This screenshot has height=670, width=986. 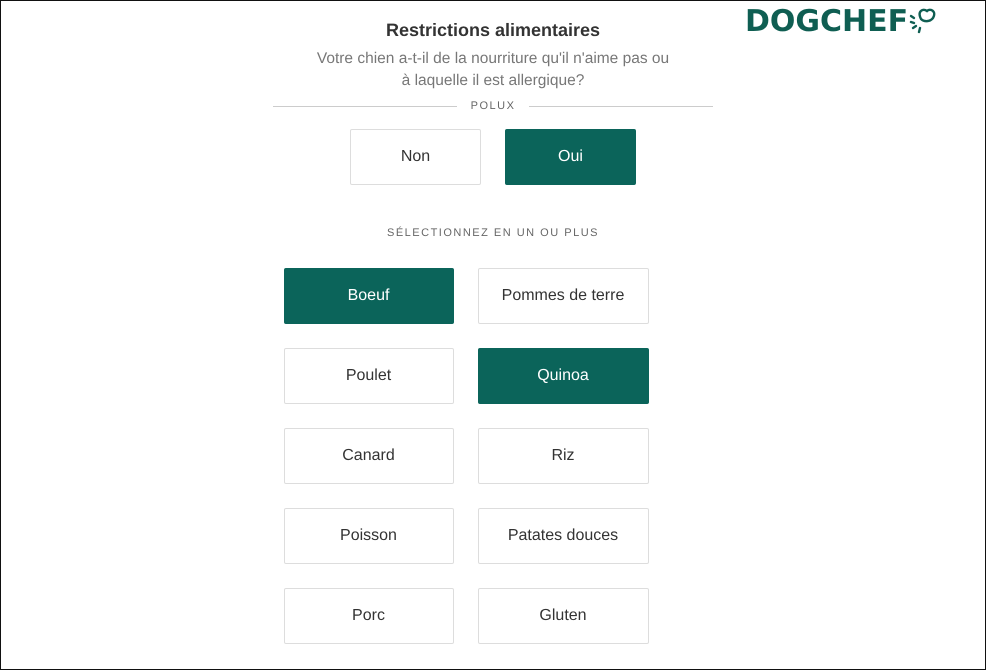 I want to click on option-button: Porc, so click(x=369, y=616).